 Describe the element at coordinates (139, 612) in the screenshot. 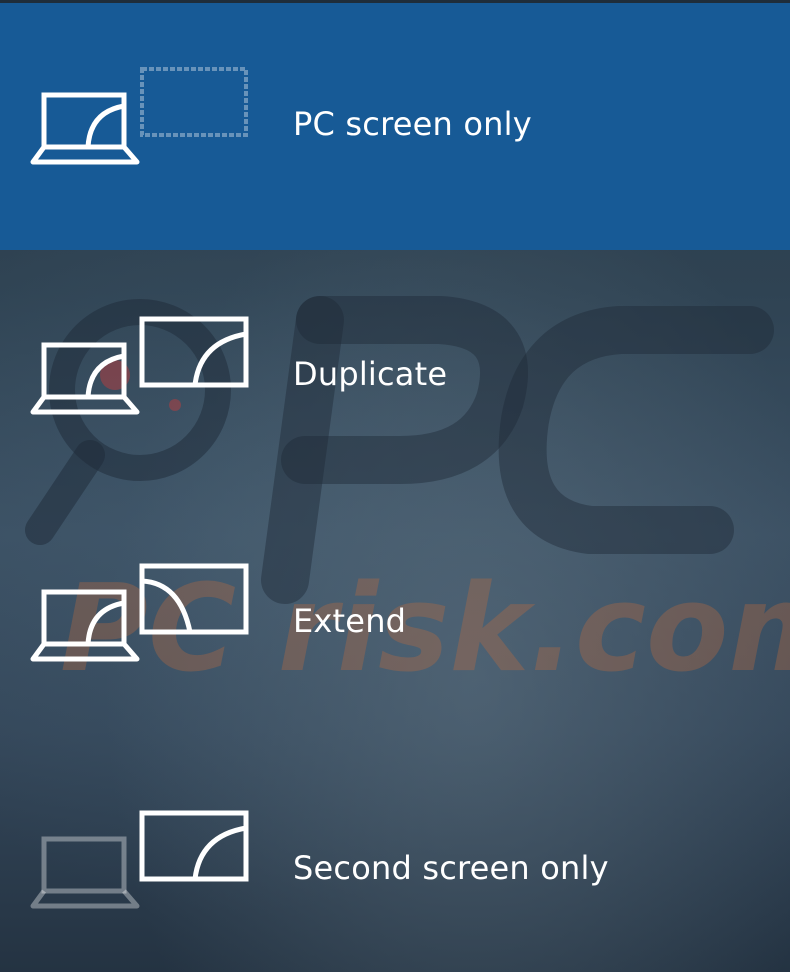

I see `extend-icon` at that location.